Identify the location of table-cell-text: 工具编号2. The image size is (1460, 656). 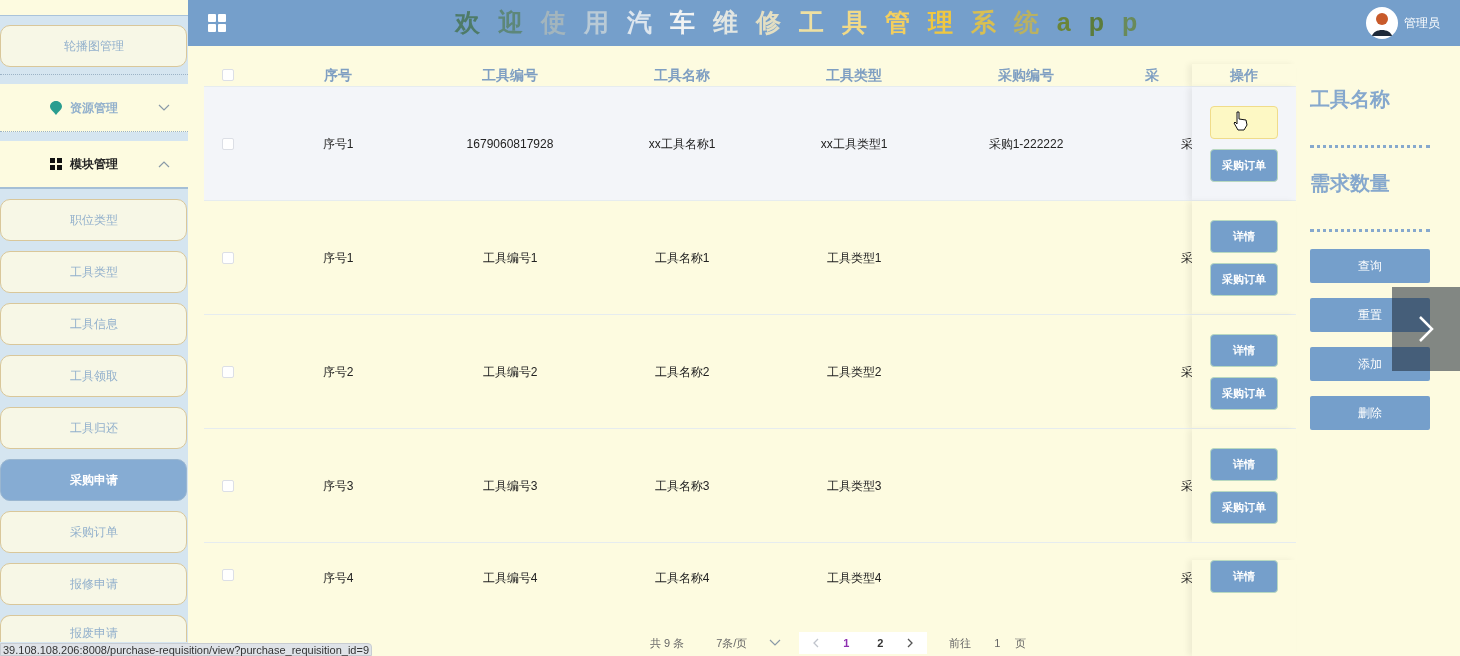
(510, 372).